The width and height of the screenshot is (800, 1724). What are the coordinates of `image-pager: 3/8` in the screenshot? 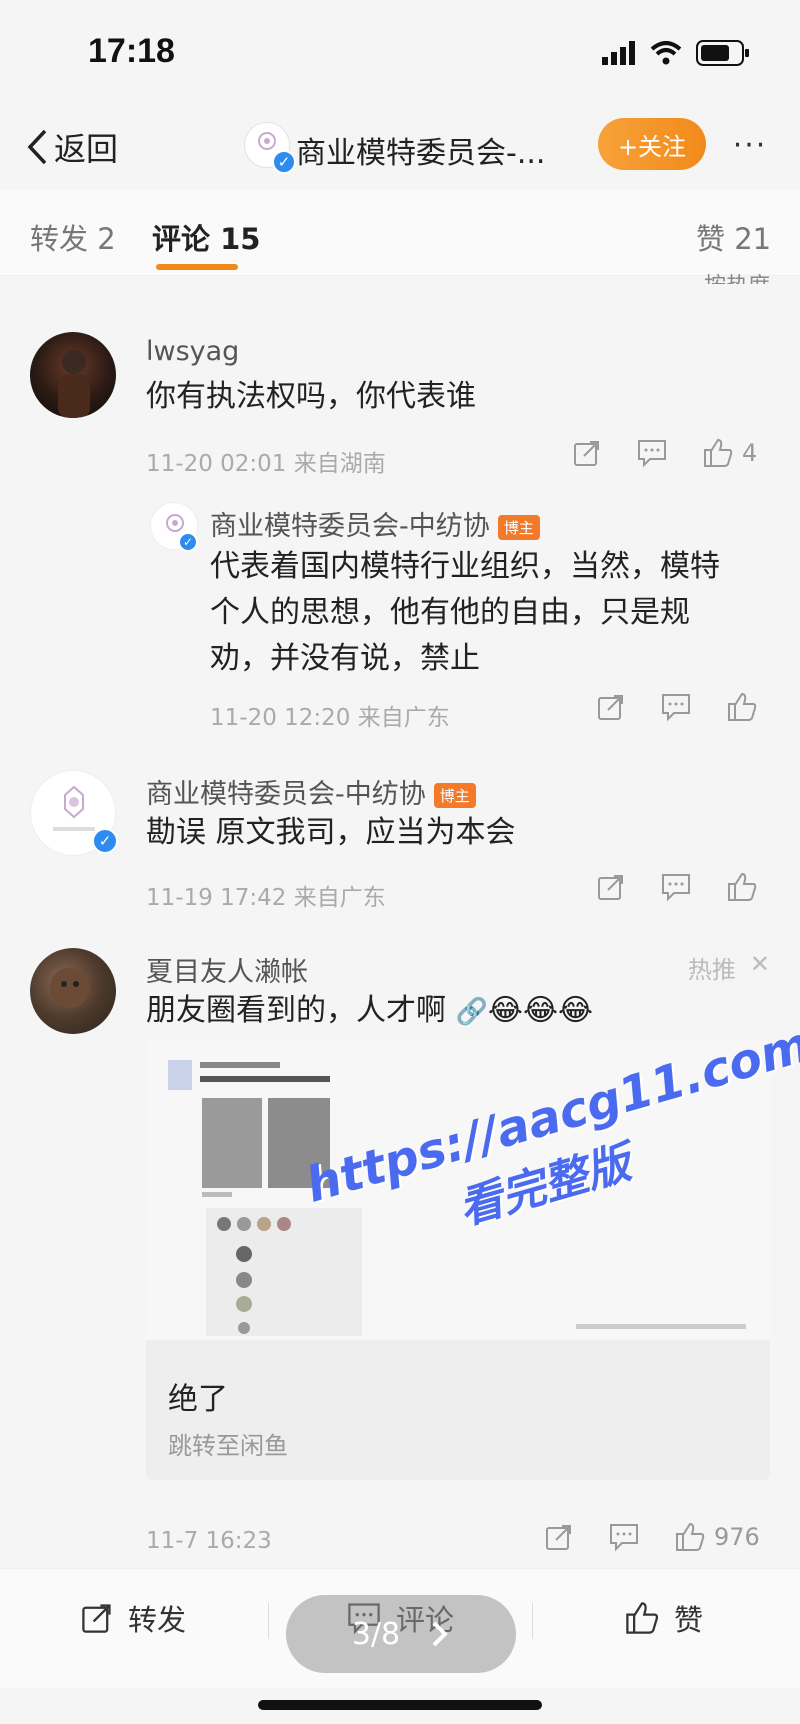 It's located at (401, 1634).